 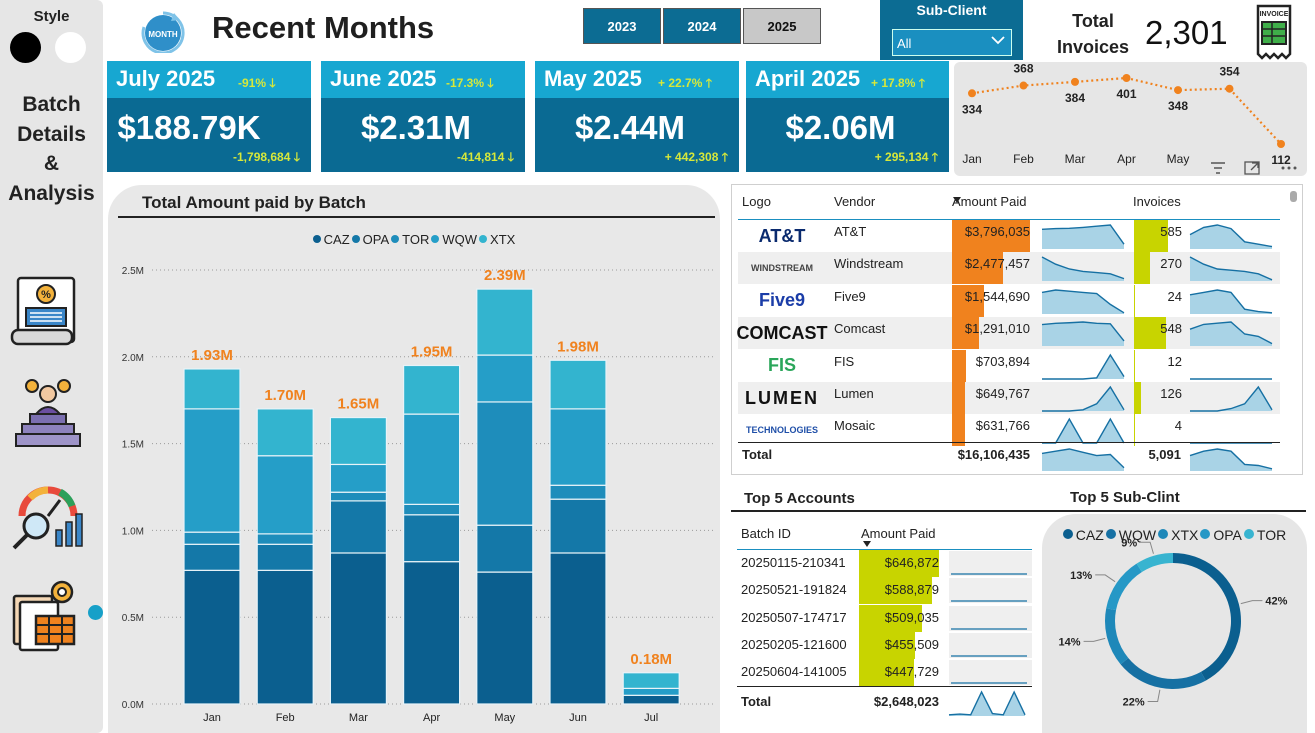 I want to click on column-header-invoices: Invoices, so click(x=1157, y=201).